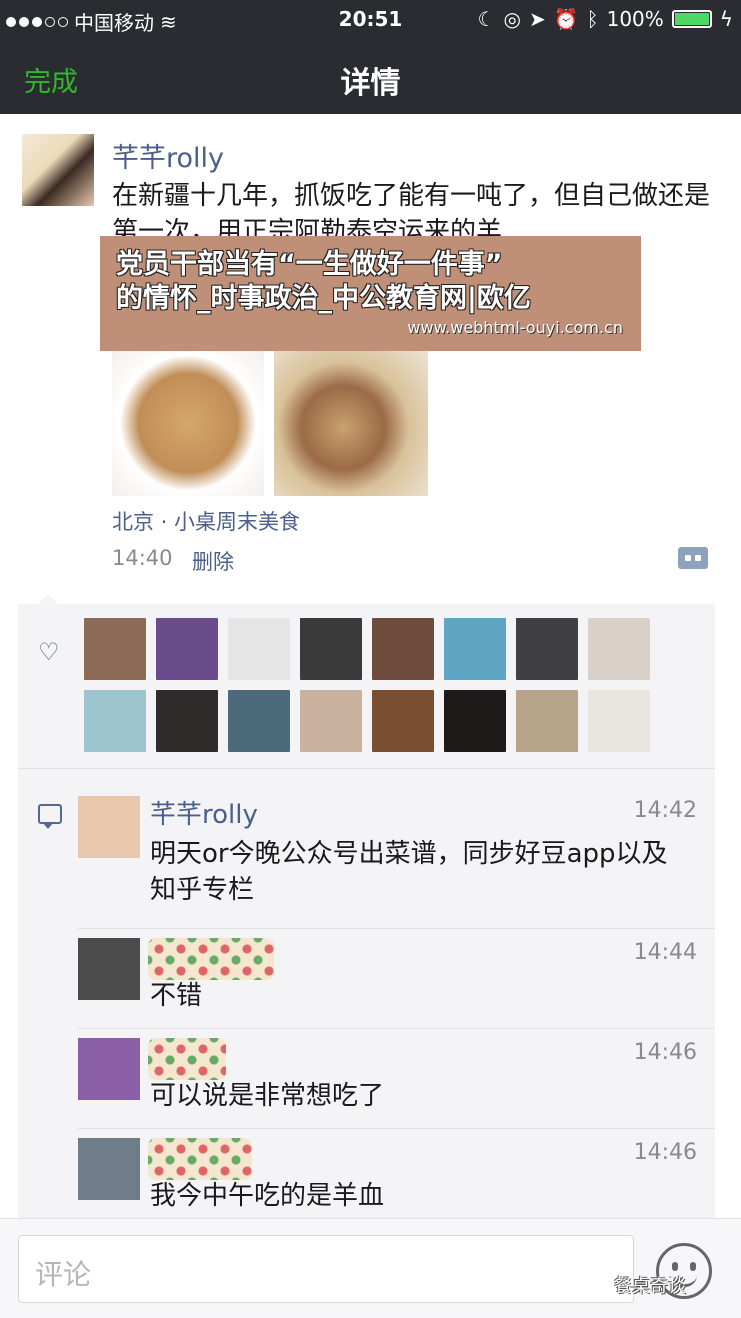  Describe the element at coordinates (486, 19) in the screenshot. I see `moon-icon: ☾` at that location.